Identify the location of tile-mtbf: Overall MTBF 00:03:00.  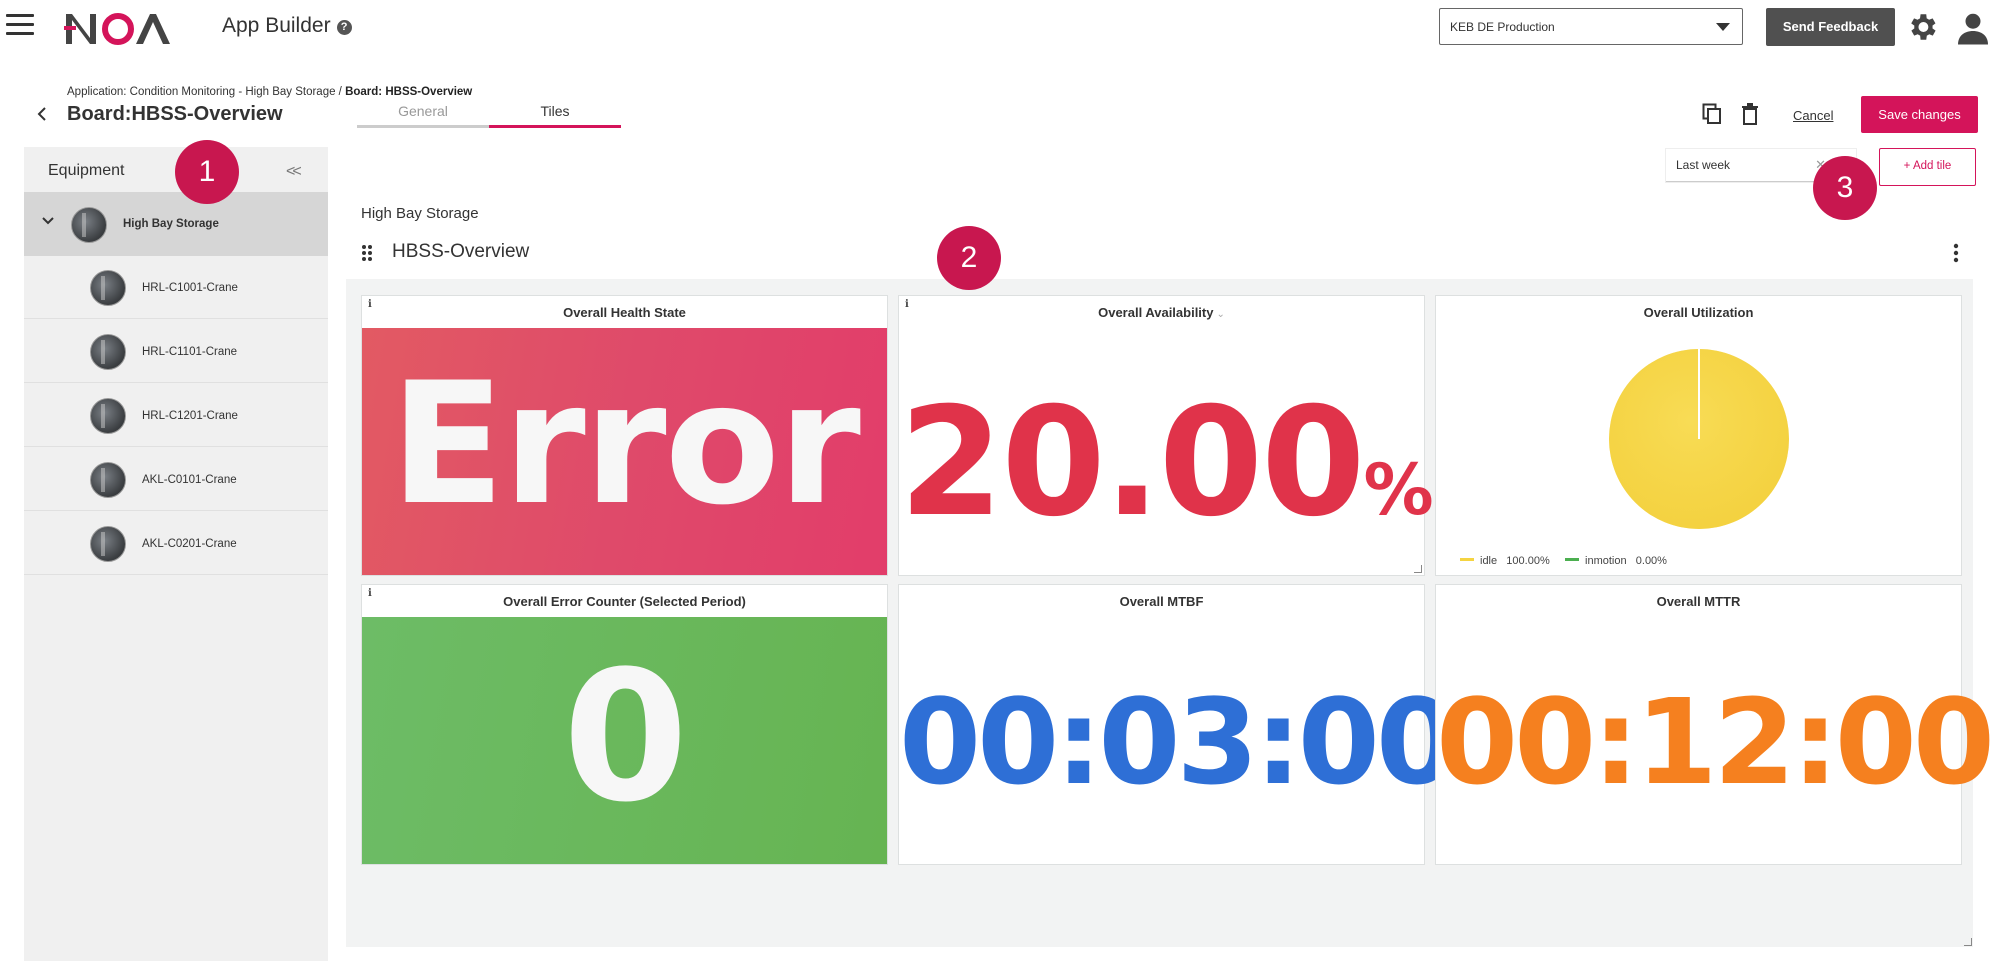
(1178, 724).